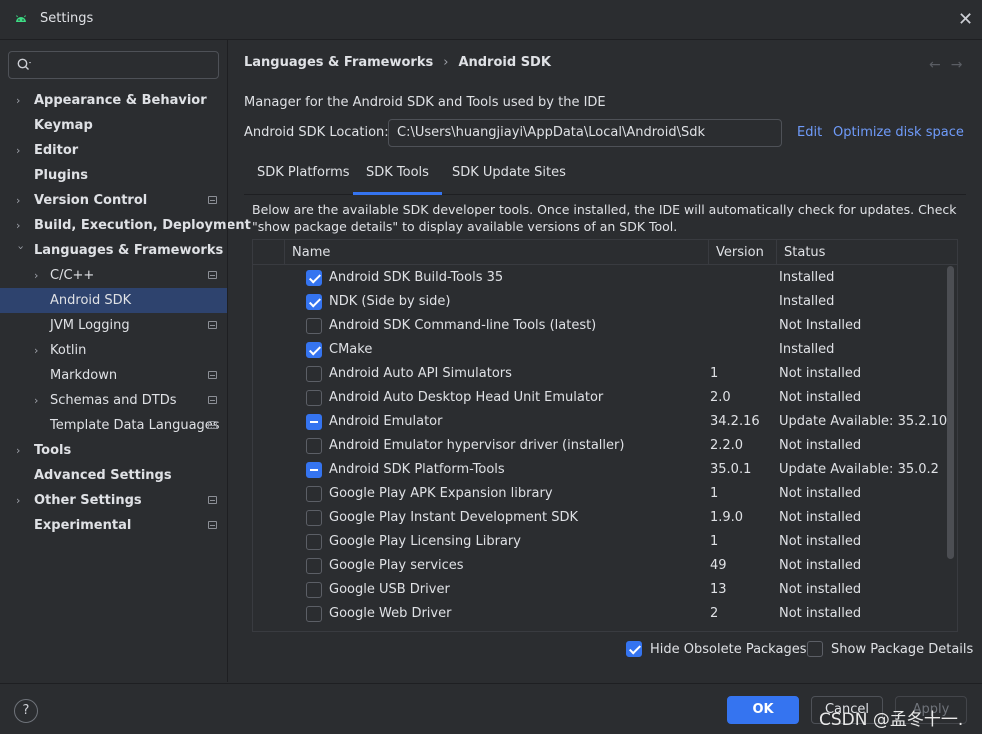  I want to click on tab-sdk-tools: SDK Tools, so click(397, 175).